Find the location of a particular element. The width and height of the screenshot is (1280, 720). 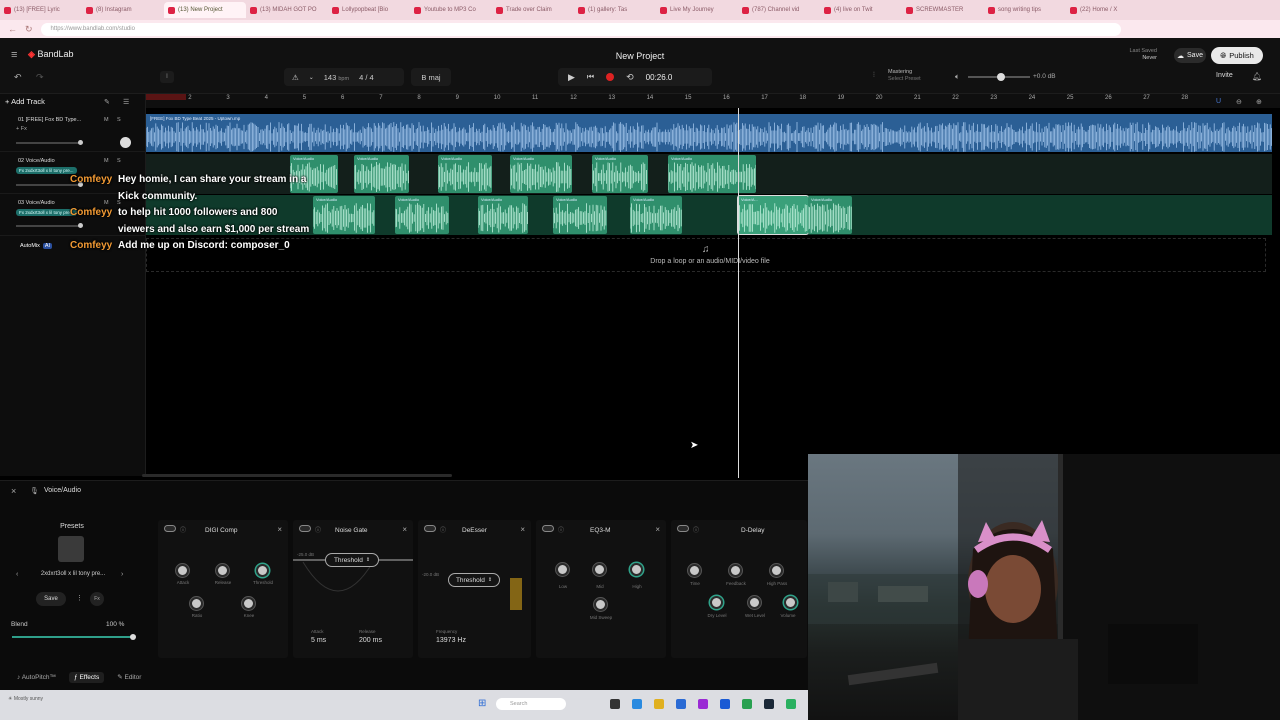

zoom-in-icon: ⊕ is located at coordinates (1259, 102).